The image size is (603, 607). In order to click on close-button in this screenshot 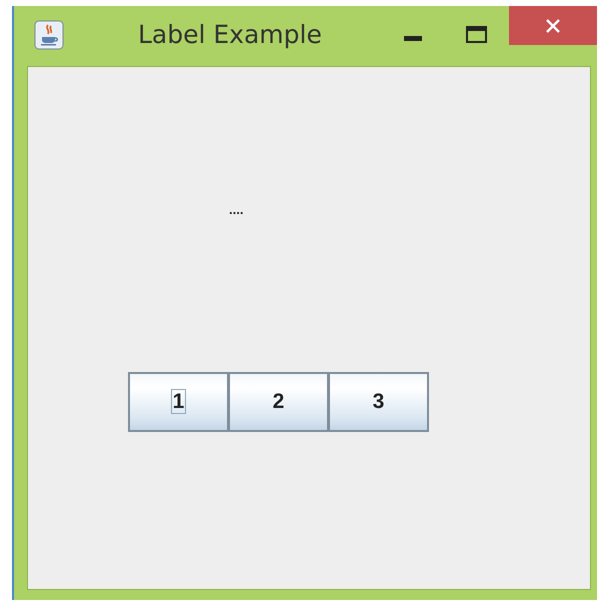, I will do `click(553, 25)`.